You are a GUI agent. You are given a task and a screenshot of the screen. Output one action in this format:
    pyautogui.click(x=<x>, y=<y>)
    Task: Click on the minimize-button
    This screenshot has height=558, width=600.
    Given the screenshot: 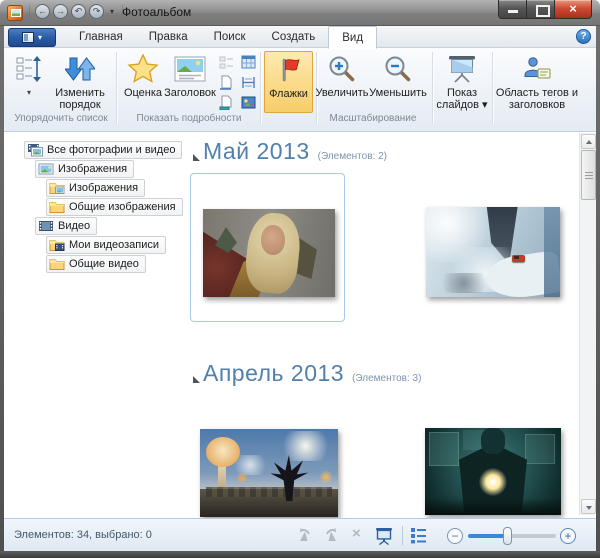 What is the action you would take?
    pyautogui.click(x=512, y=9)
    